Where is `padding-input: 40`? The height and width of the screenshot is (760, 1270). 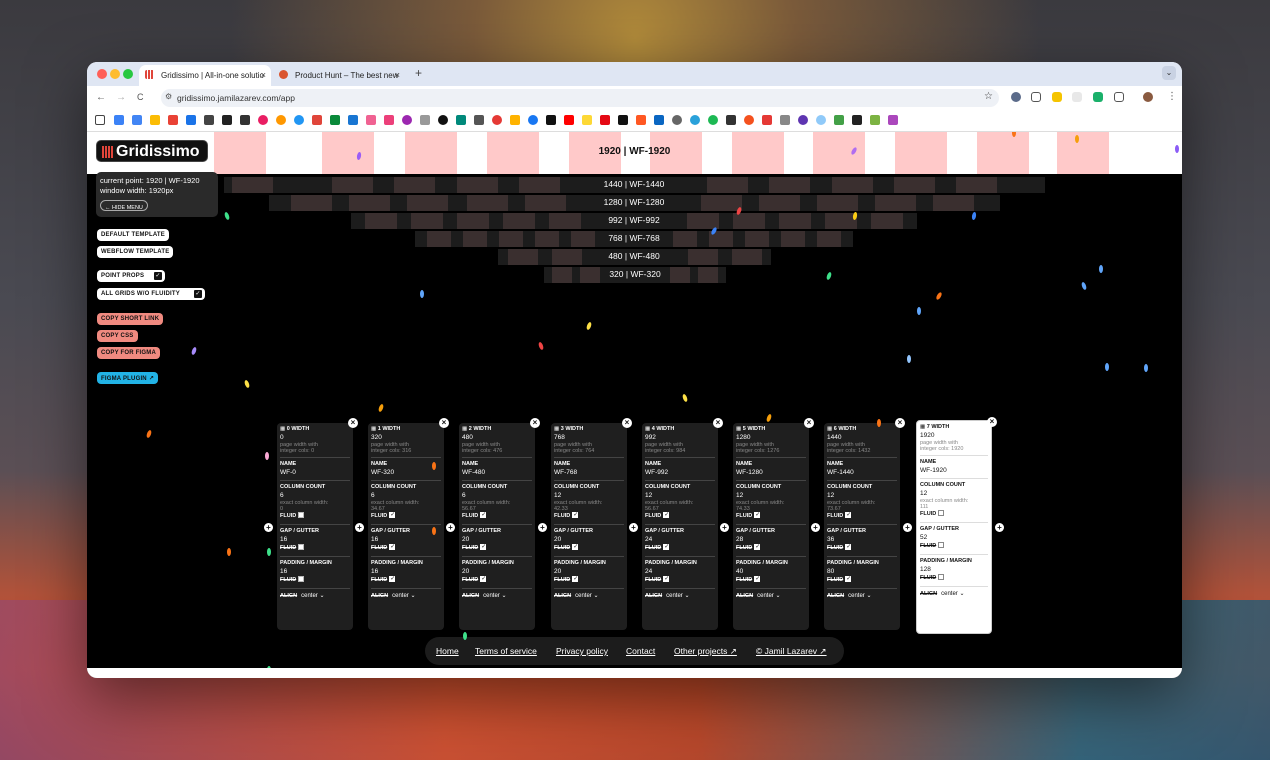
padding-input: 40 is located at coordinates (771, 571).